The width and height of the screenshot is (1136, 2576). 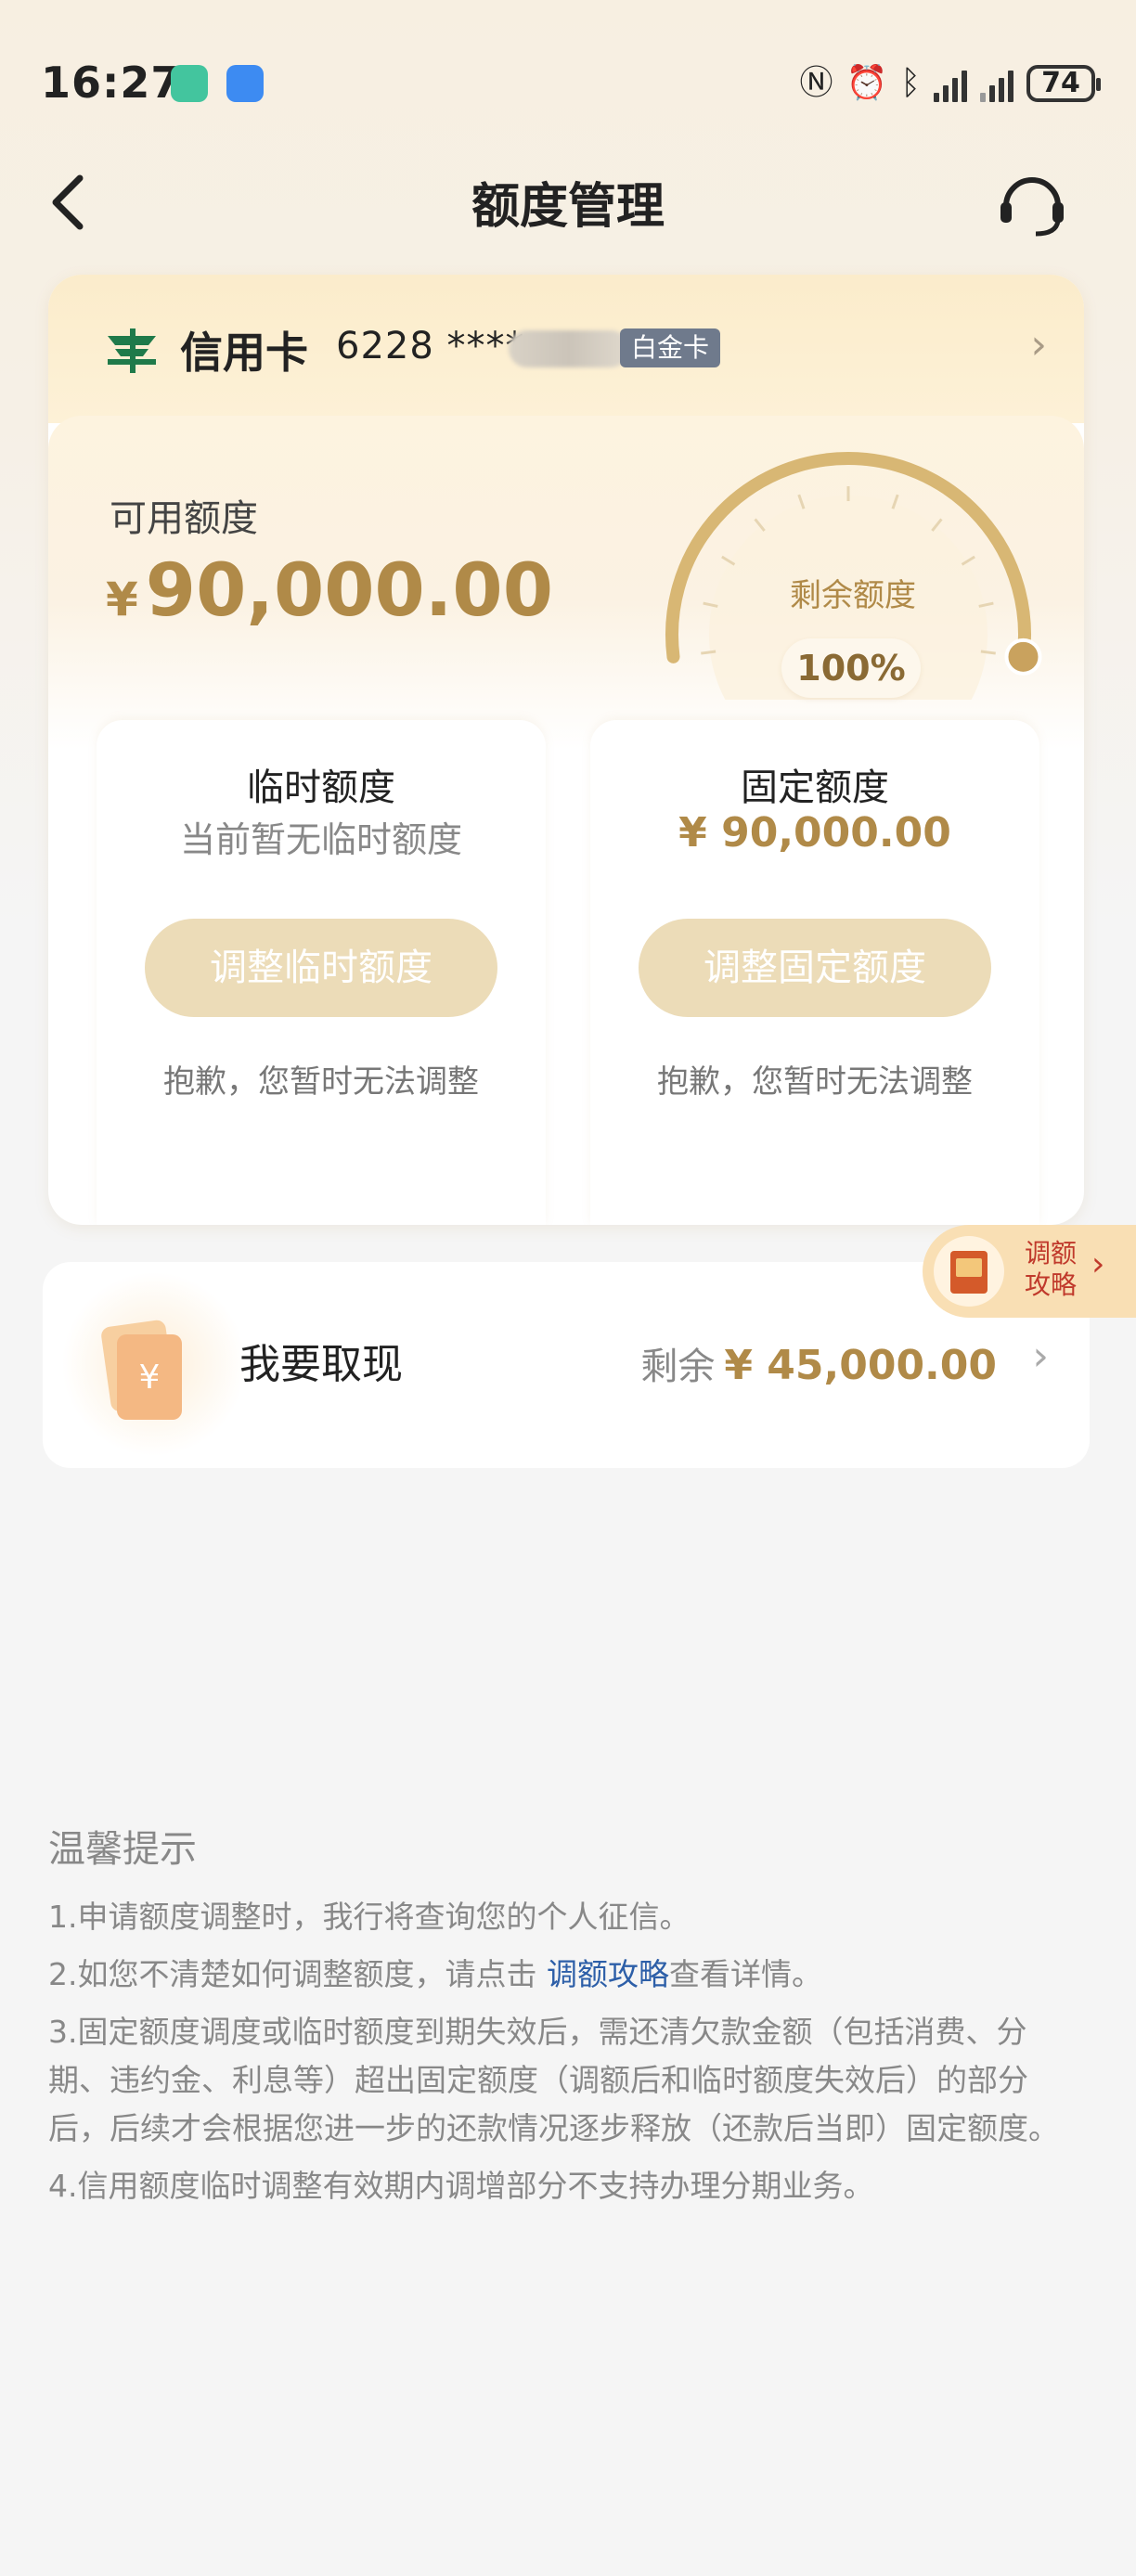 I want to click on withdraw-remaining: 剩余 ¥ 45,000.00, so click(x=818, y=1363).